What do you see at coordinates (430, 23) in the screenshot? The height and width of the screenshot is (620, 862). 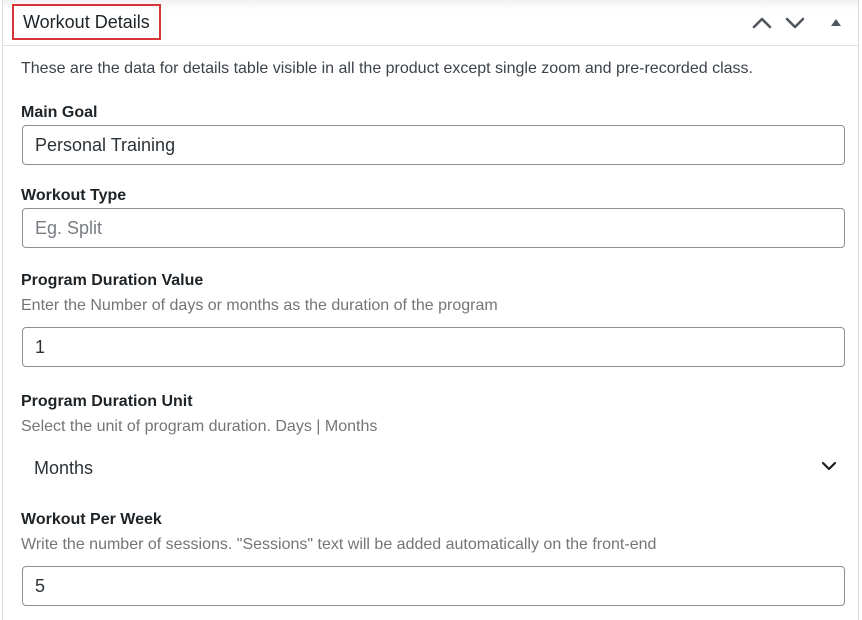 I see `metabox-header: Workout Details` at bounding box center [430, 23].